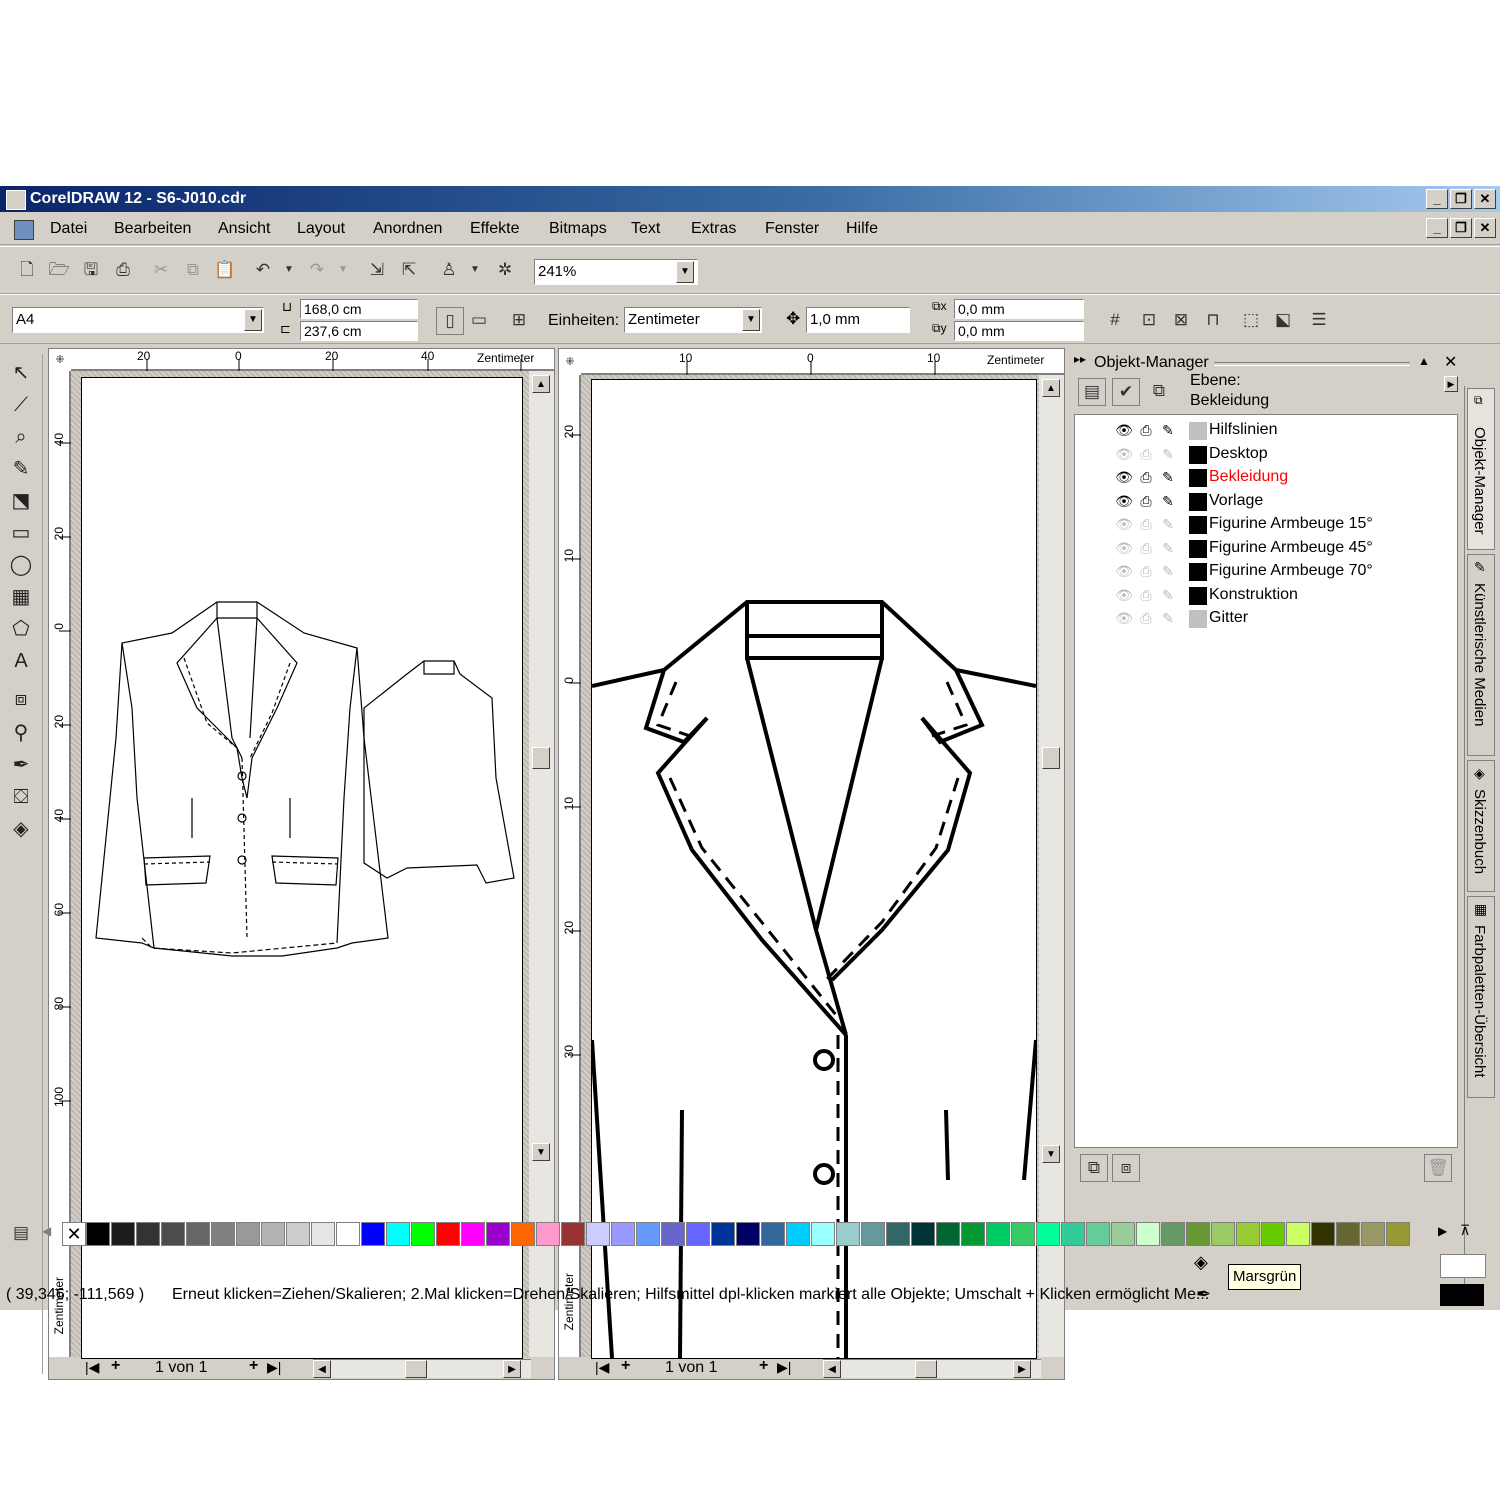 The image size is (1500, 1500). Describe the element at coordinates (1265, 477) in the screenshot. I see `layer-row: 👁 ⎙ ✎ Bekleidung` at that location.